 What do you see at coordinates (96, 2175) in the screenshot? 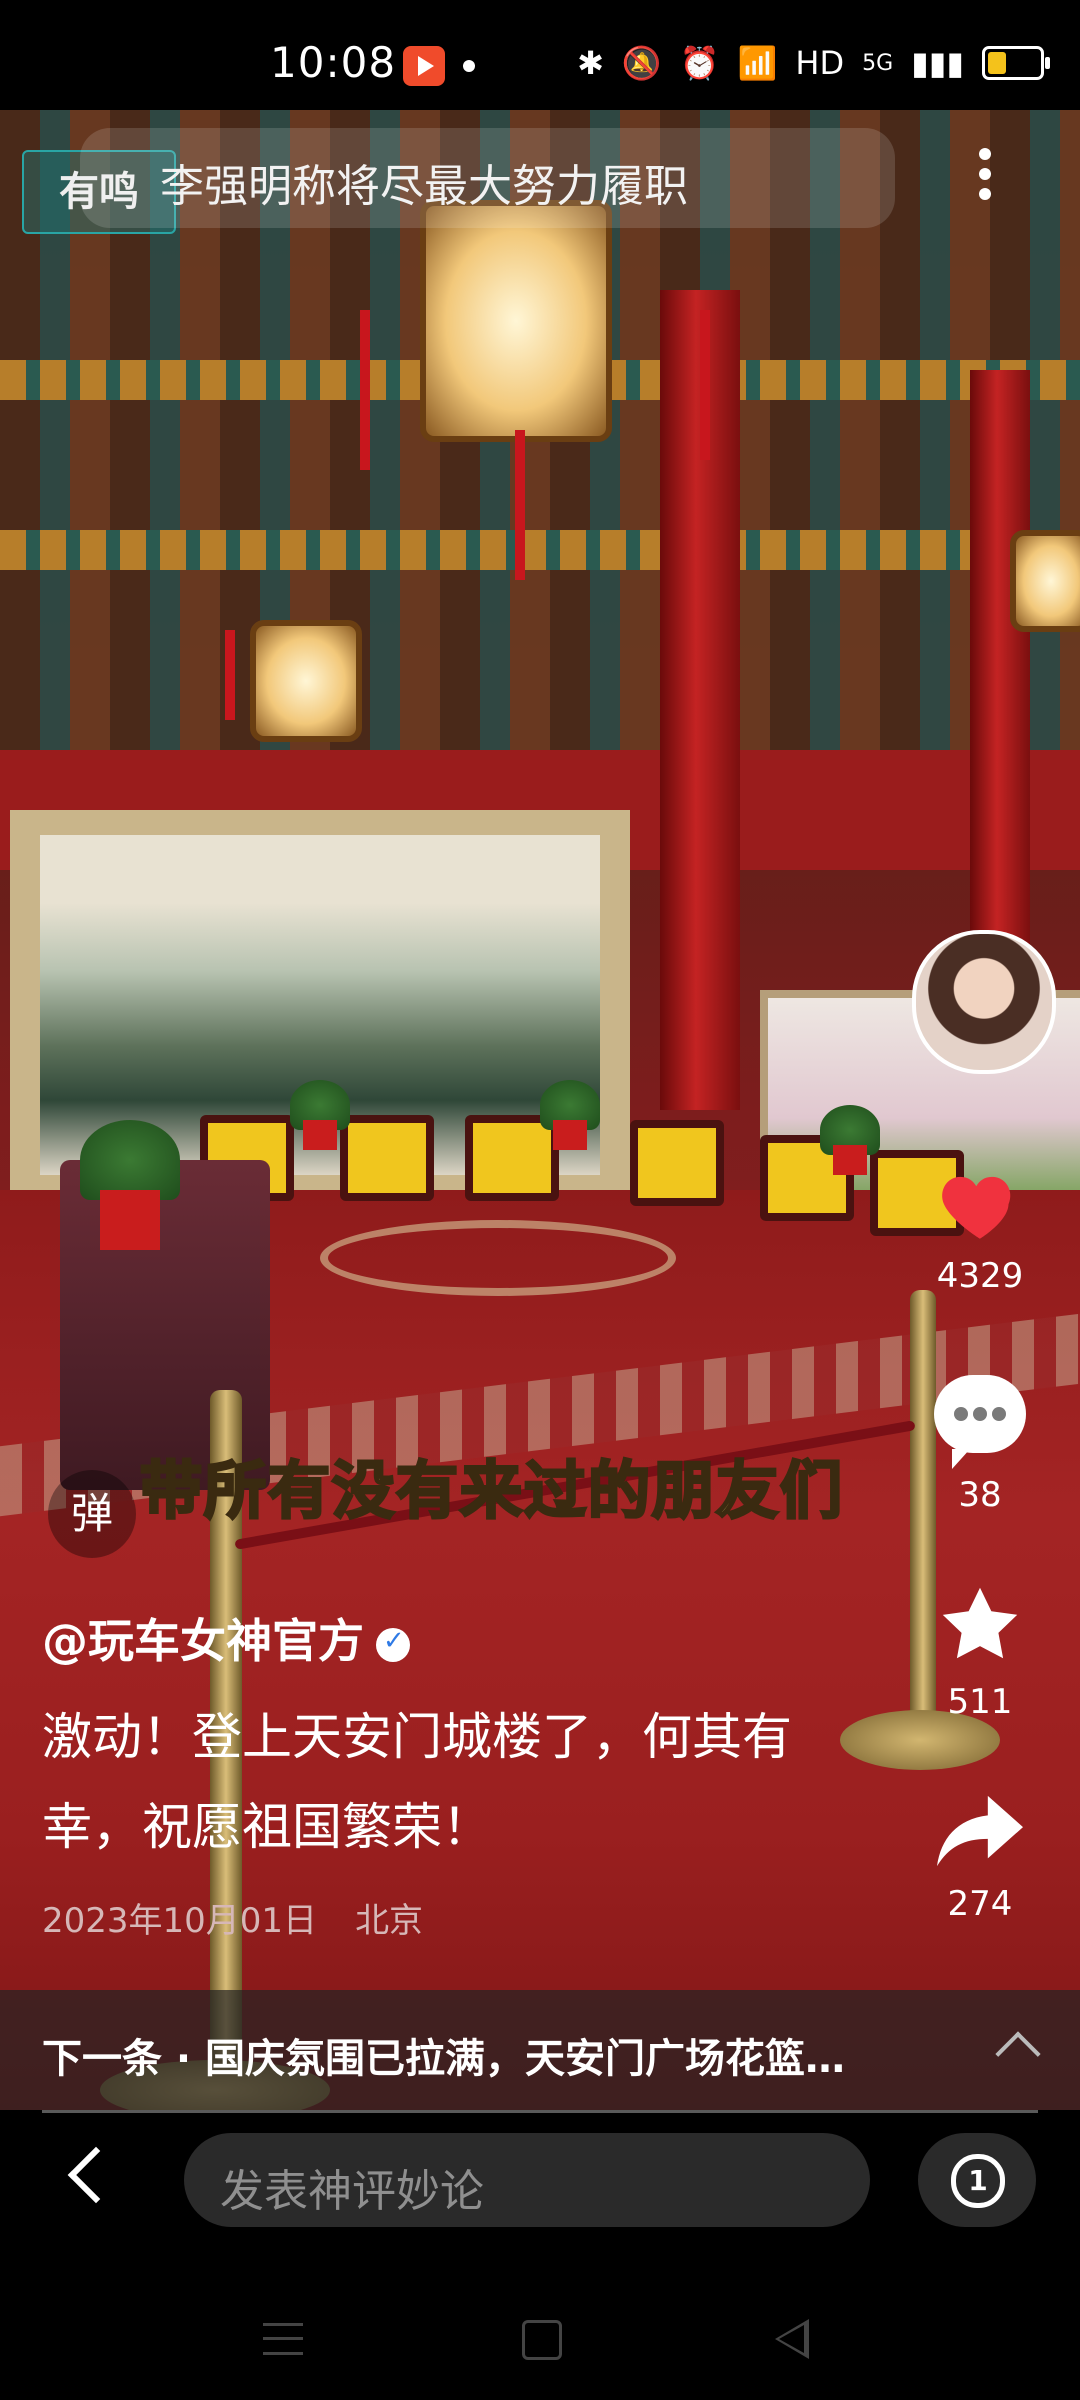
I see `back-arrow-icon` at bounding box center [96, 2175].